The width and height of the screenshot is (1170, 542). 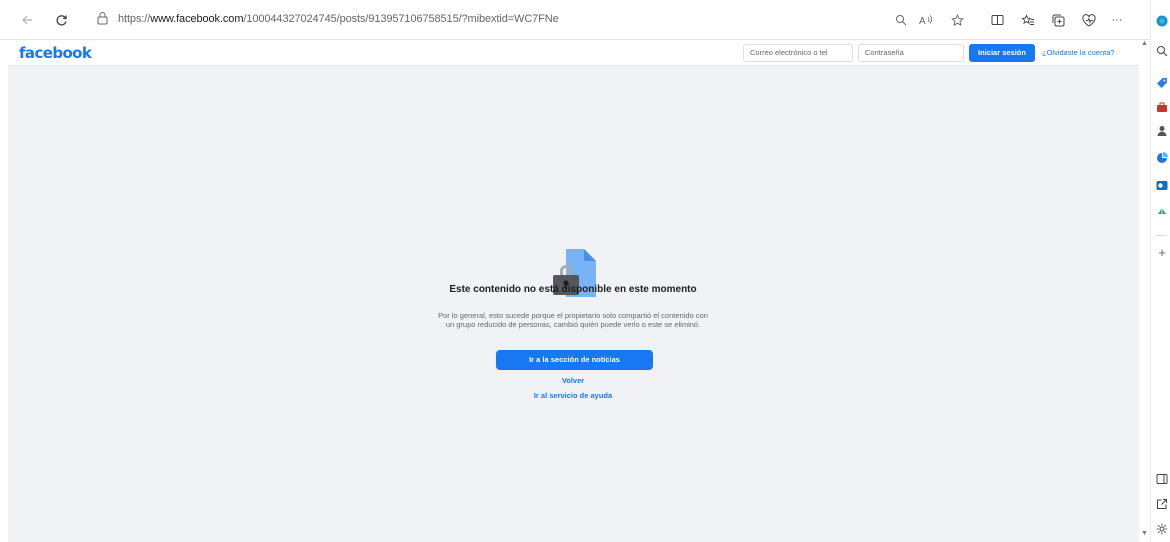 What do you see at coordinates (1144, 291) in the screenshot?
I see `page-scrollbar: ▲ ▼` at bounding box center [1144, 291].